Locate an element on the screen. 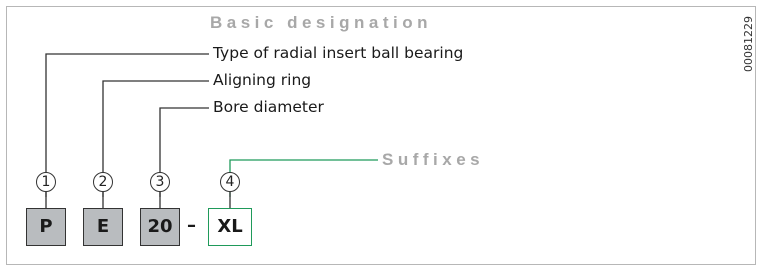  basic-designation-heading: Basic designation is located at coordinates (321, 22).